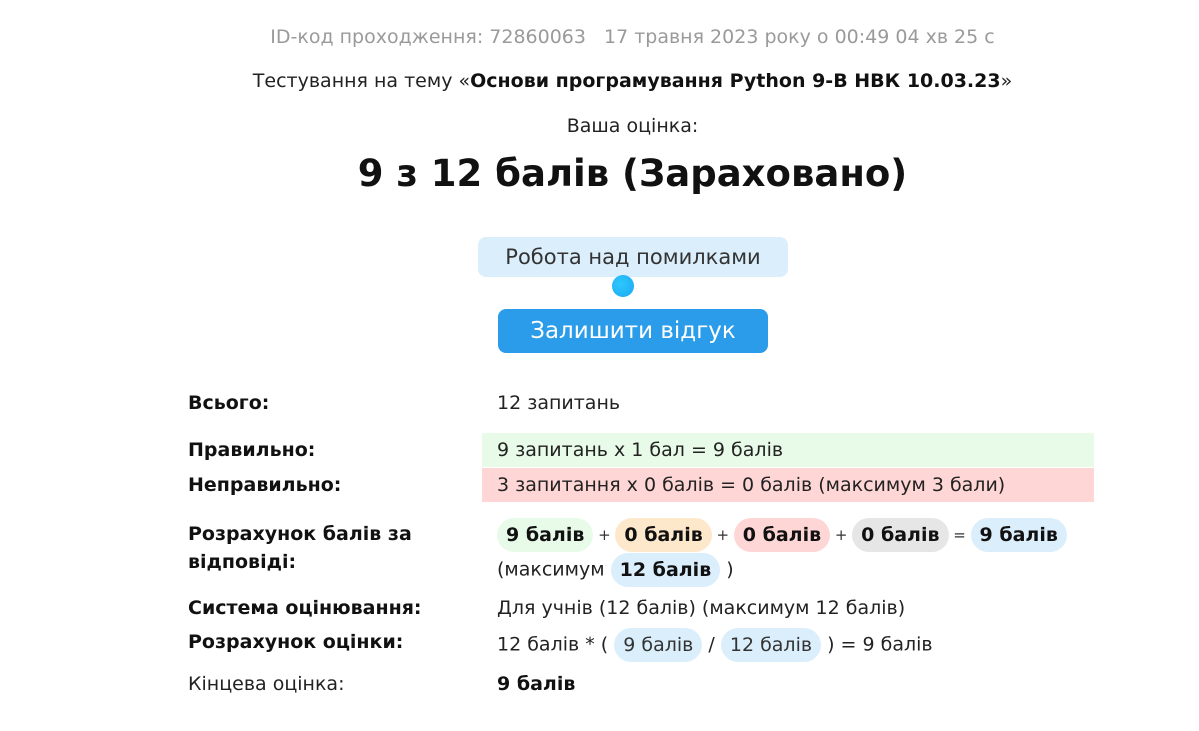 This screenshot has width=1199, height=731. What do you see at coordinates (701, 608) in the screenshot?
I see `grading-system-value: Для учнів (12 балів) (максимум 12 балів)` at bounding box center [701, 608].